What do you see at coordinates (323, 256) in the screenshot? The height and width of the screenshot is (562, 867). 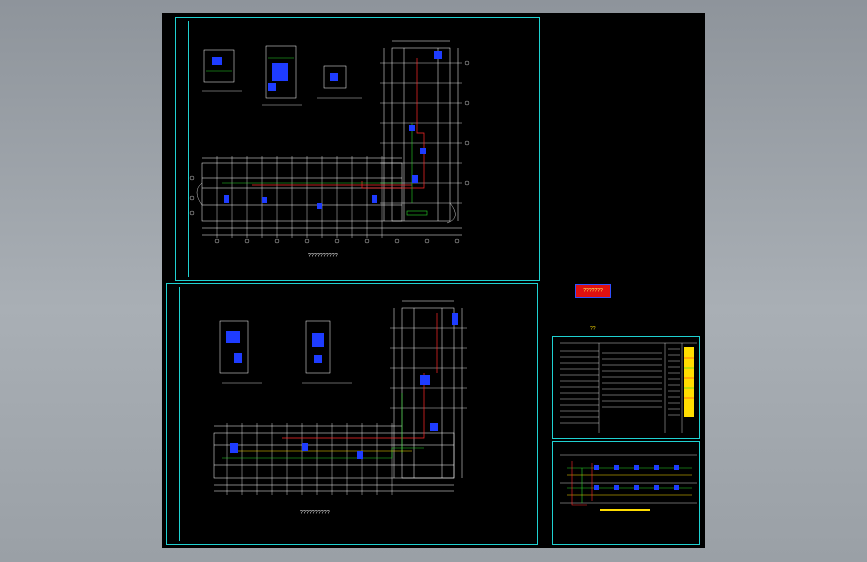 I see `plan-caption-top: ??????????` at bounding box center [323, 256].